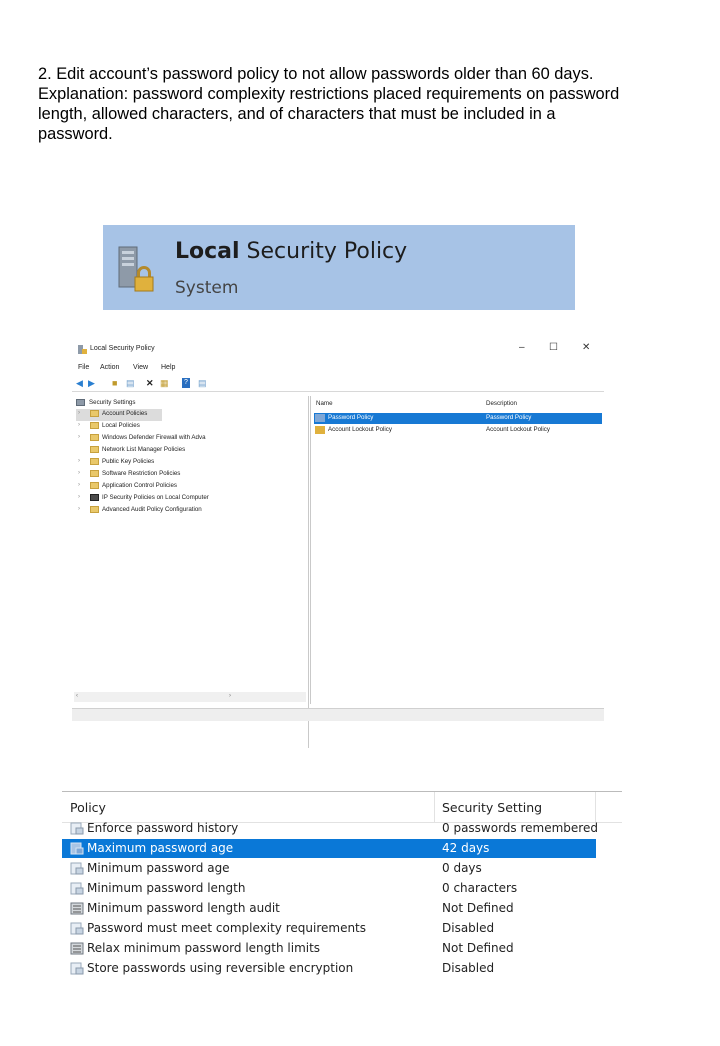 This screenshot has width=720, height=1046. What do you see at coordinates (338, 383) in the screenshot?
I see `toolbar: ◀ ▶ ■ ▤ ✕ ▦ ? ▤` at bounding box center [338, 383].